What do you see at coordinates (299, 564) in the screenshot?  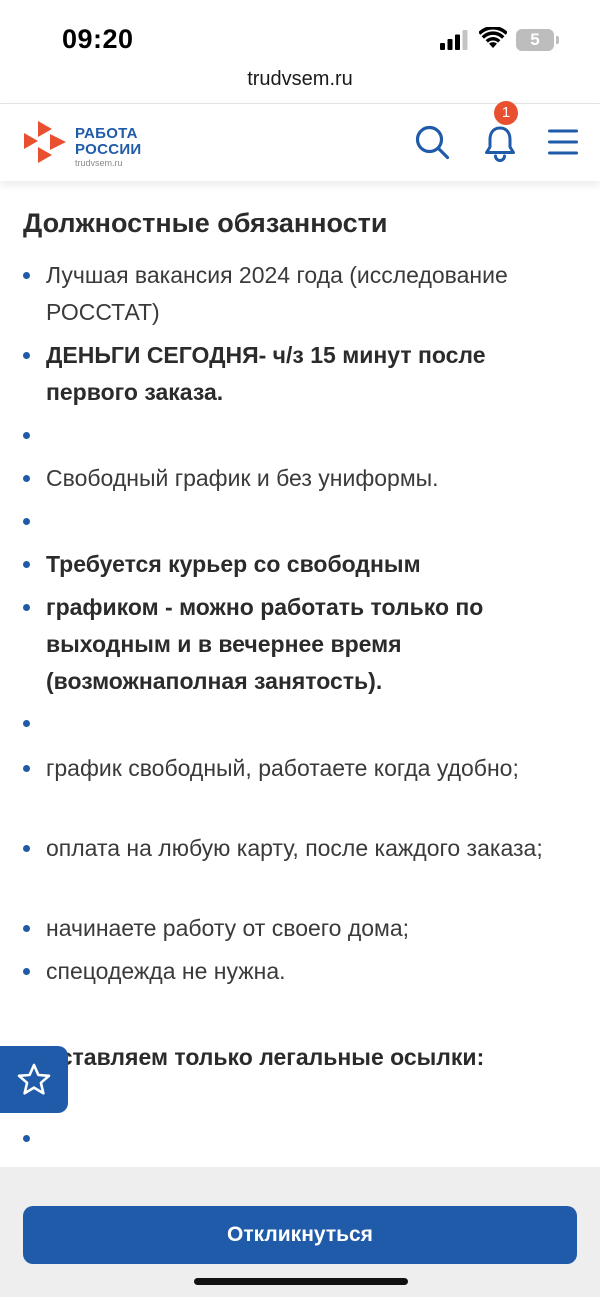 I see `list-item: Требуется курьер со свободным` at bounding box center [299, 564].